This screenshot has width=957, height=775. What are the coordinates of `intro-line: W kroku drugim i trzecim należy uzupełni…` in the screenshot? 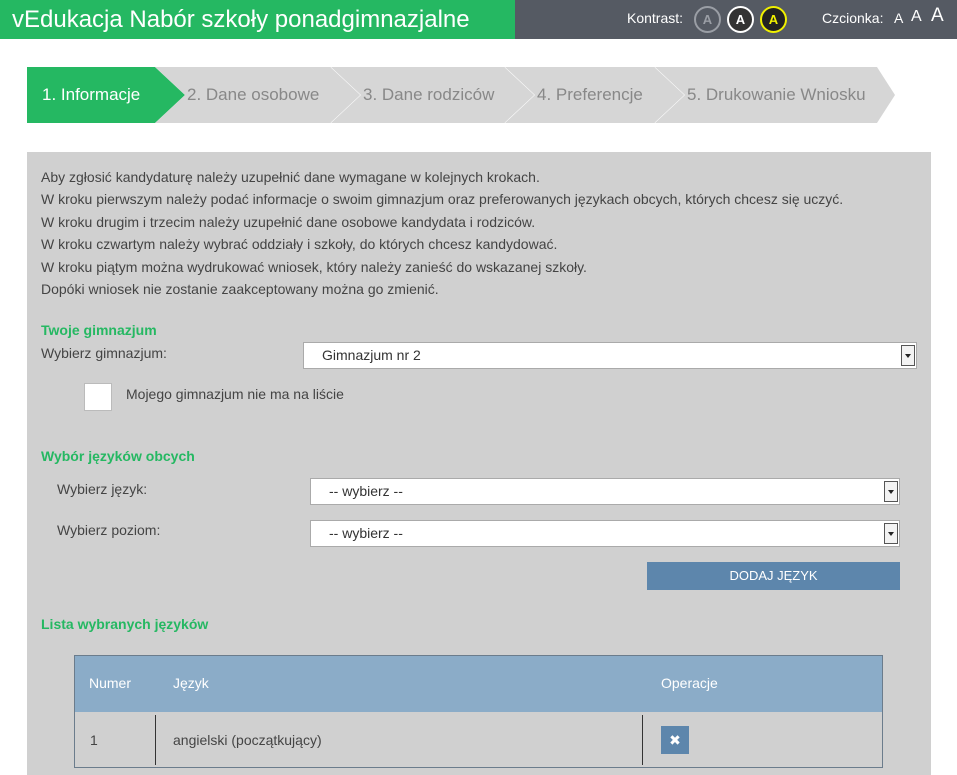 It's located at (288, 221).